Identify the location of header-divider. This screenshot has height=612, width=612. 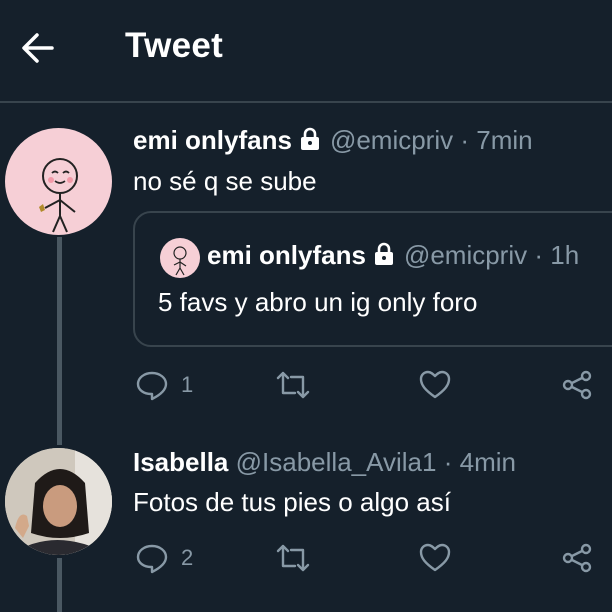
(306, 102).